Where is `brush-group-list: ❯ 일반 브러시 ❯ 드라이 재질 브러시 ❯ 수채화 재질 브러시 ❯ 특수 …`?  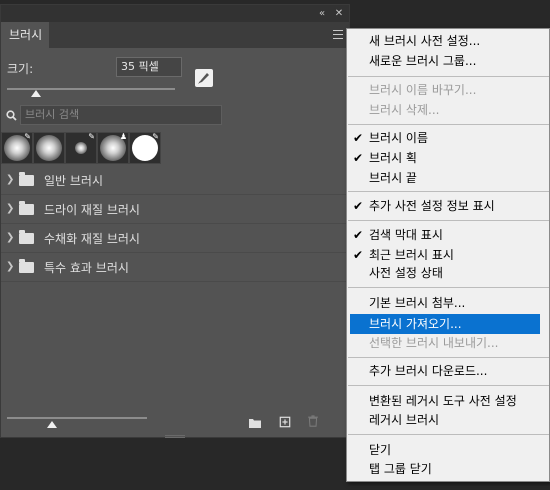 brush-group-list: ❯ 일반 브러시 ❯ 드라이 재질 브러시 ❯ 수채화 재질 브러시 ❯ 특수 … is located at coordinates (175, 224).